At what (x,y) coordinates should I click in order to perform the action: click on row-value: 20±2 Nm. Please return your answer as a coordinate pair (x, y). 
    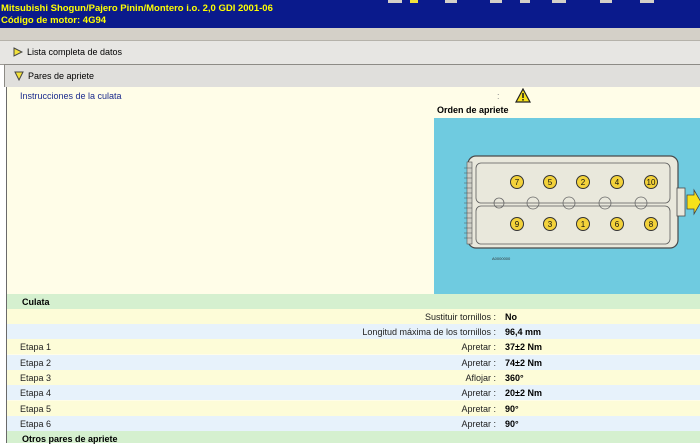
    Looking at the image, I should click on (523, 393).